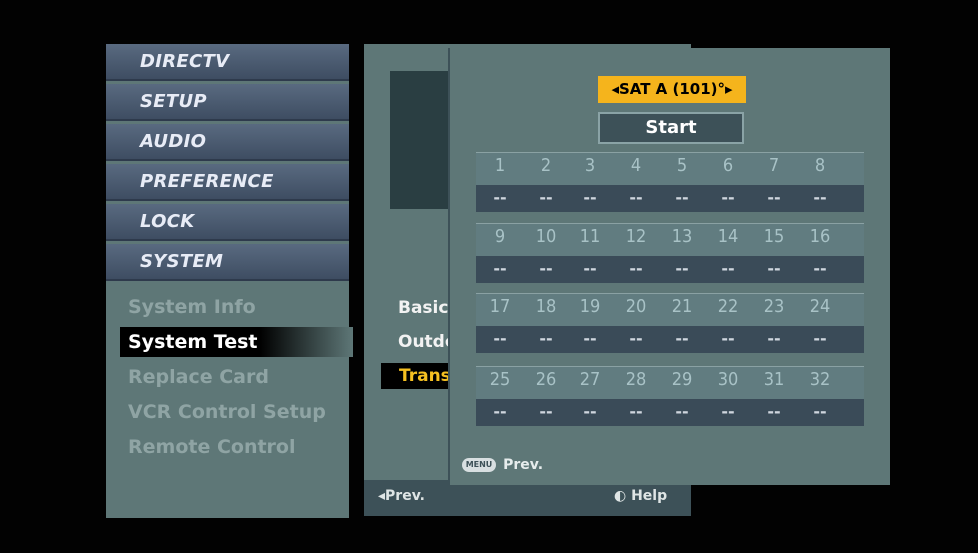  Describe the element at coordinates (227, 412) in the screenshot. I see `submenu-item-vcr-control-setup: VCR Control Setup` at that location.